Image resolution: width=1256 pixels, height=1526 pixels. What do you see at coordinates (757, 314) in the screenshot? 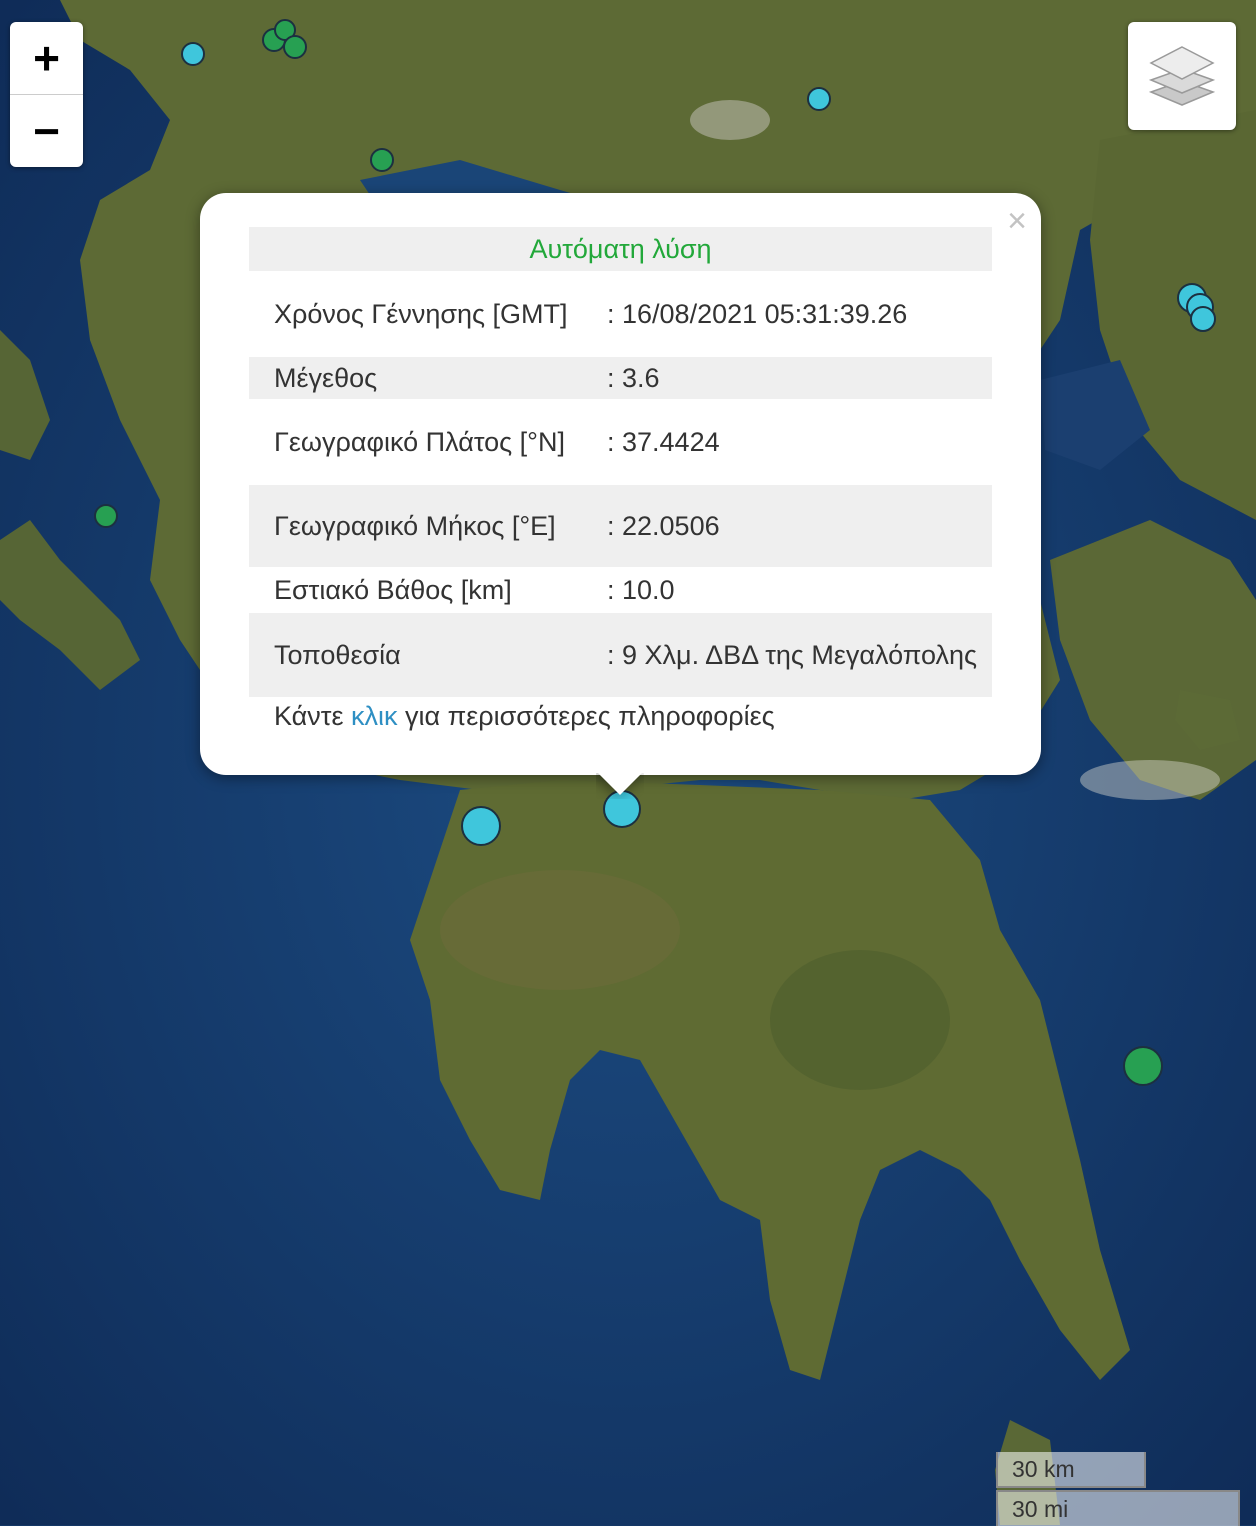
I see `detail-value: : 16/08/2021 05:31:39.26` at bounding box center [757, 314].